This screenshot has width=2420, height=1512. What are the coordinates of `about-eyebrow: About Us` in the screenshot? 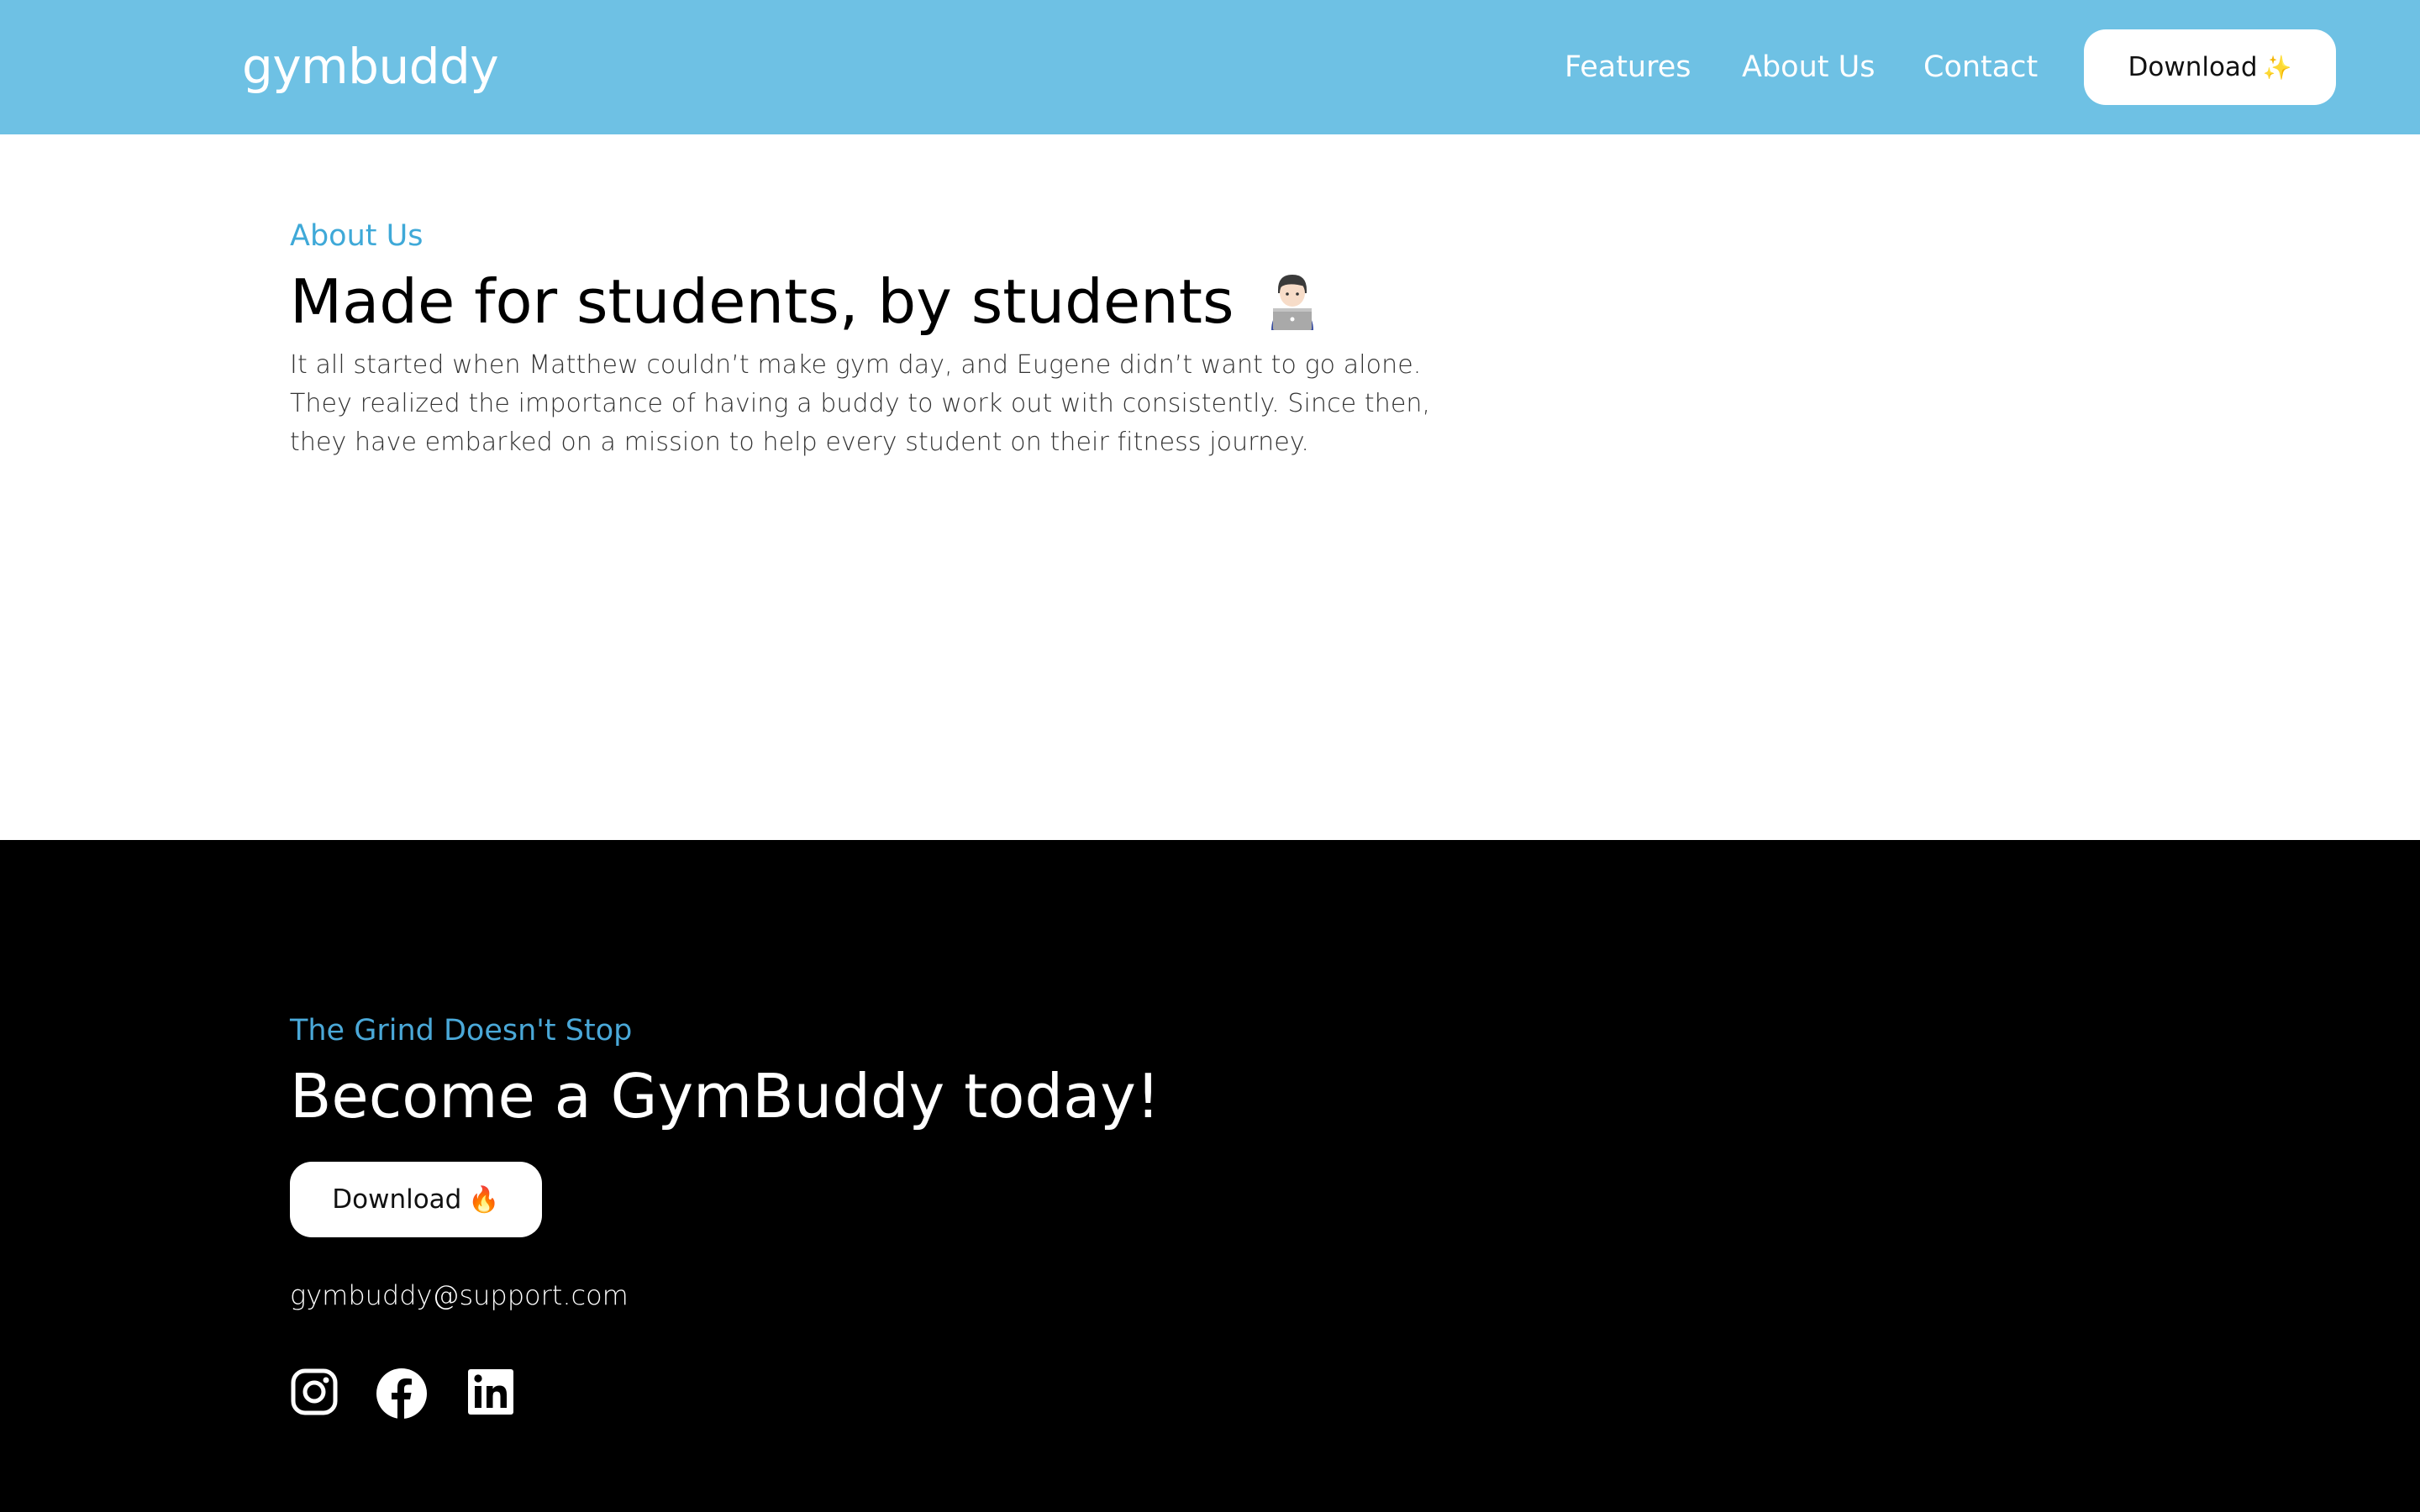 It's located at (357, 236).